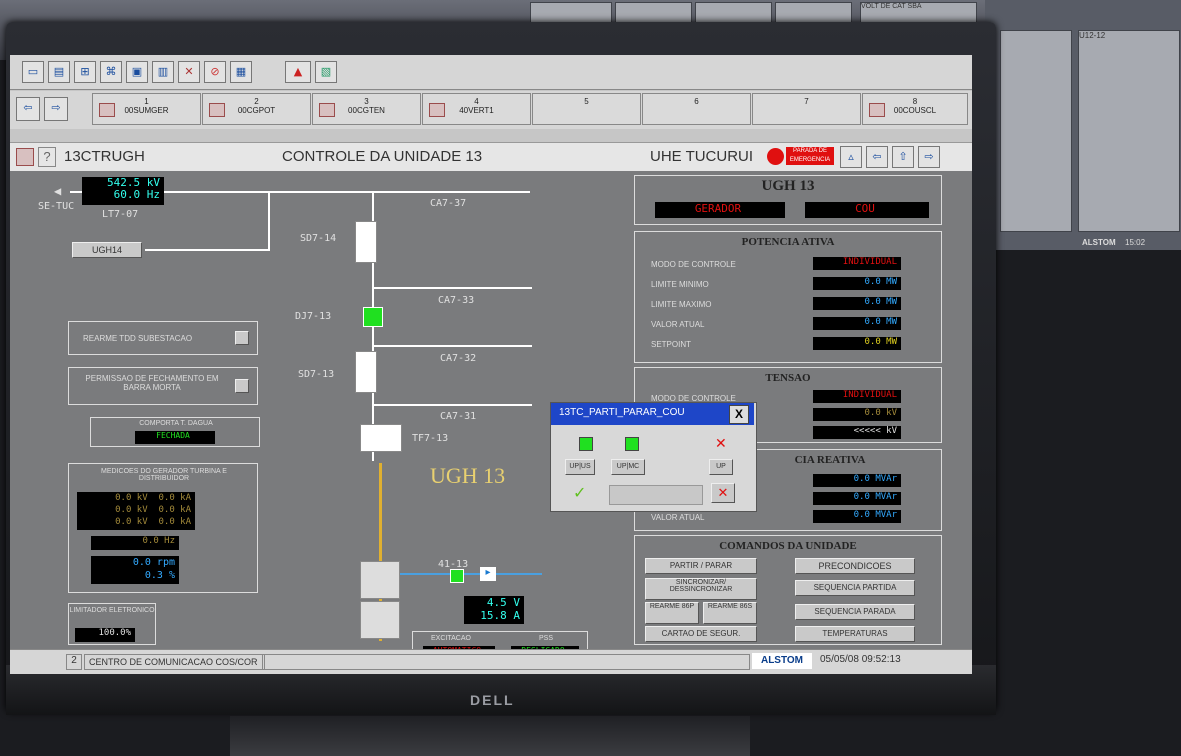 This screenshot has width=1181, height=756. What do you see at coordinates (107, 250) in the screenshot?
I see `ugh14-button: UGH14` at bounding box center [107, 250].